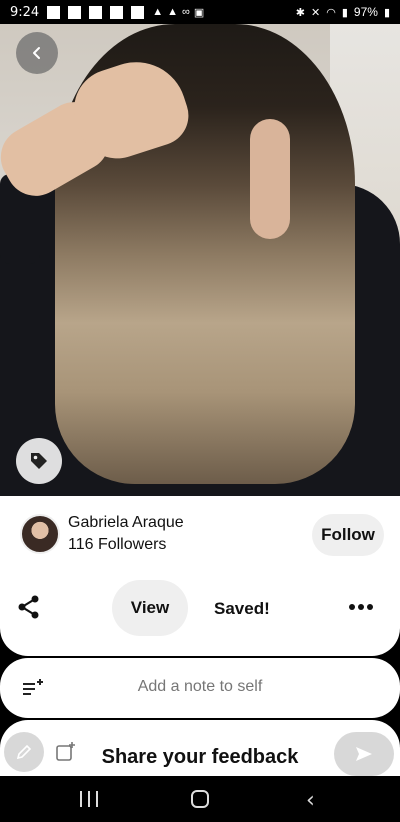 This screenshot has height=822, width=400. I want to click on more-icon, so click(361, 607).